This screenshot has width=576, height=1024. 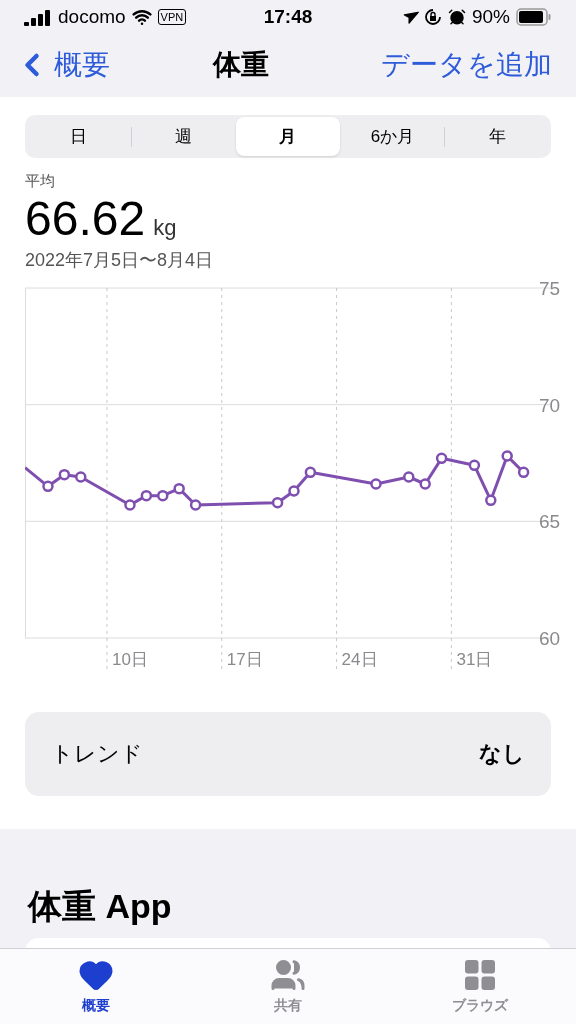 I want to click on segment-tab: 日, so click(x=79, y=136).